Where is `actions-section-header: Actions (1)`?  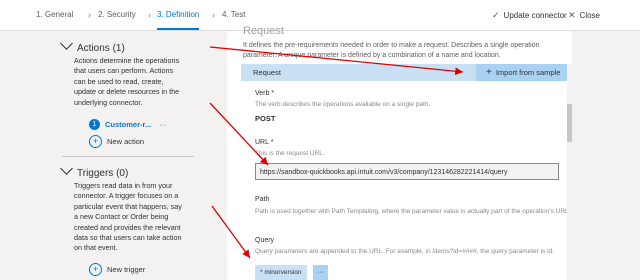
actions-section-header: Actions (1) is located at coordinates (92, 45).